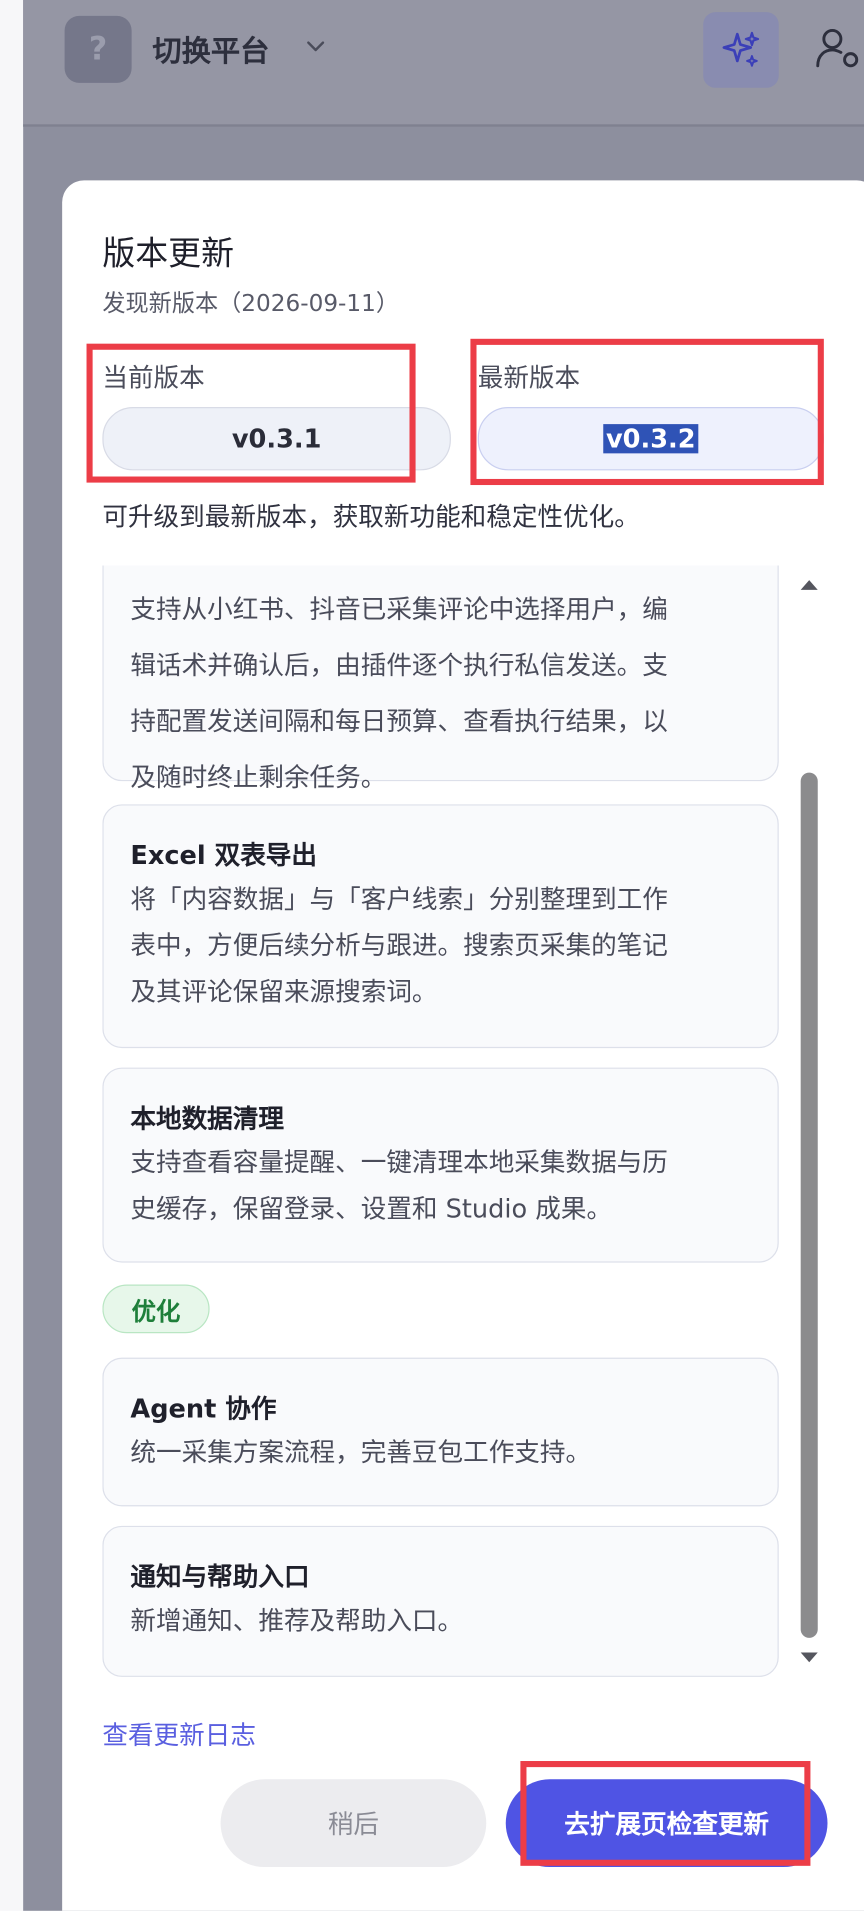  Describe the element at coordinates (353, 1823) in the screenshot. I see `later-button: 稍后` at that location.